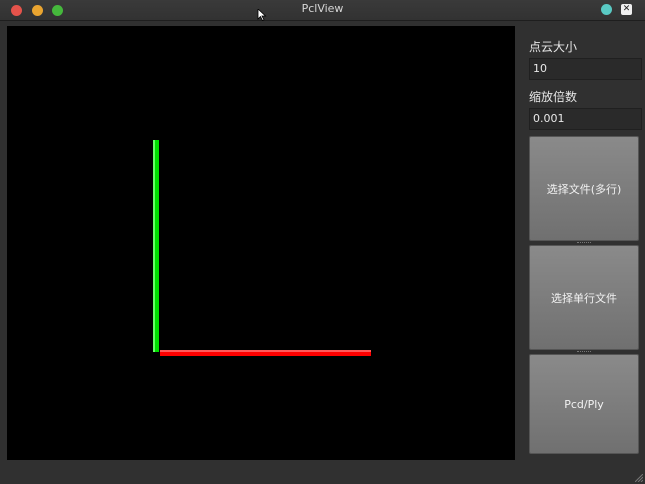 This screenshot has width=645, height=484. What do you see at coordinates (626, 9) in the screenshot?
I see `close-app-icon: ✕` at bounding box center [626, 9].